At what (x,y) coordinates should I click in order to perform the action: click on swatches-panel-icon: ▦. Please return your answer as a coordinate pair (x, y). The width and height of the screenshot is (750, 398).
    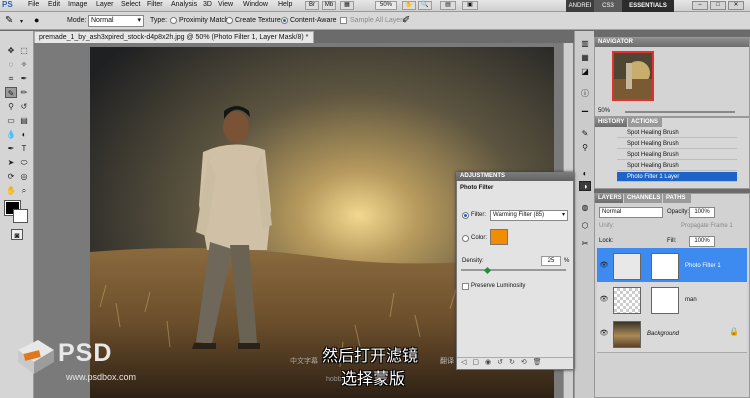
    Looking at the image, I should click on (585, 58).